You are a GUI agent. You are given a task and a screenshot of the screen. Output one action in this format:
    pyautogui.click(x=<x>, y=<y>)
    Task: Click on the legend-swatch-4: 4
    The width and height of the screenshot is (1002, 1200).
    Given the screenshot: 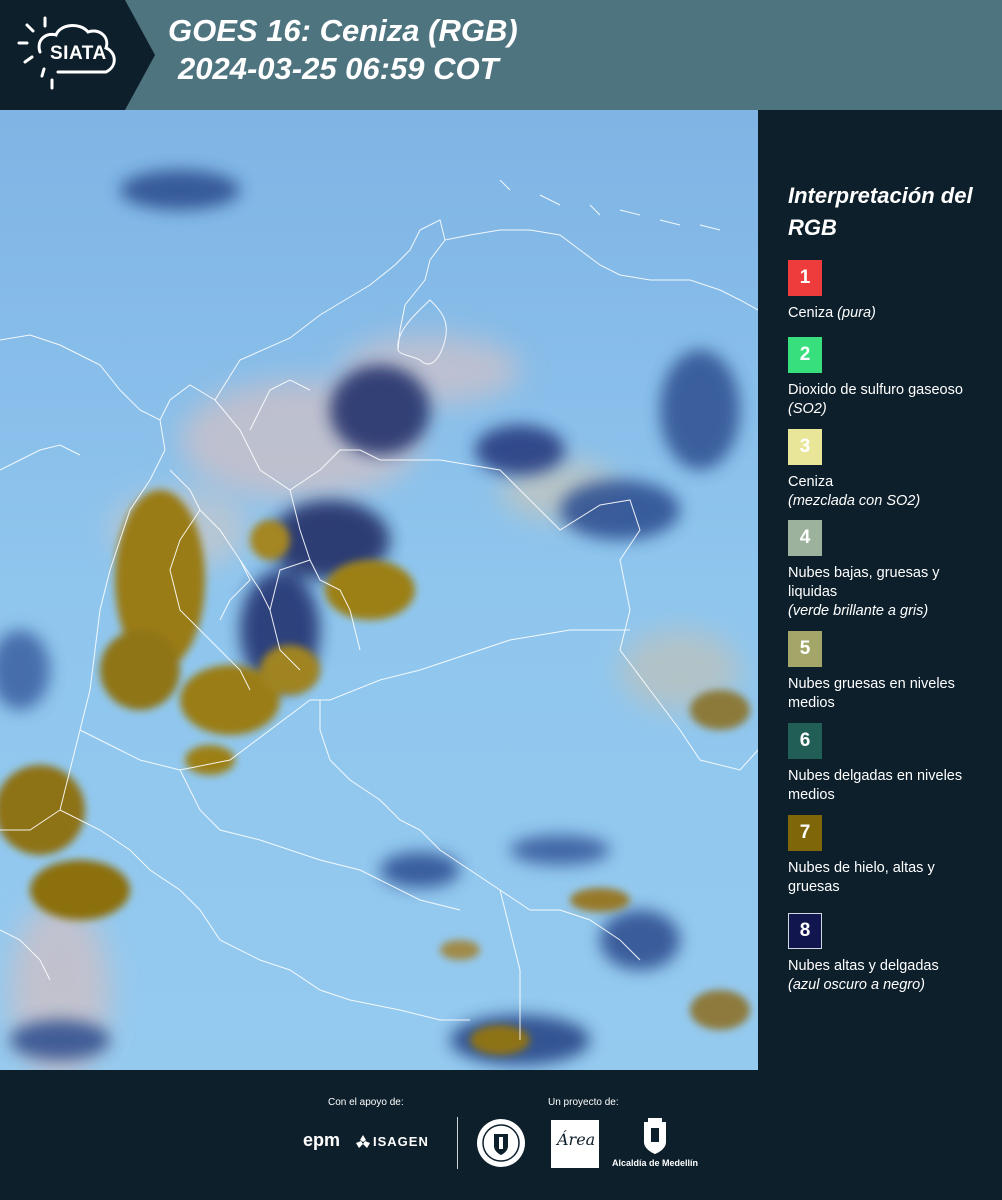 What is the action you would take?
    pyautogui.click(x=805, y=538)
    